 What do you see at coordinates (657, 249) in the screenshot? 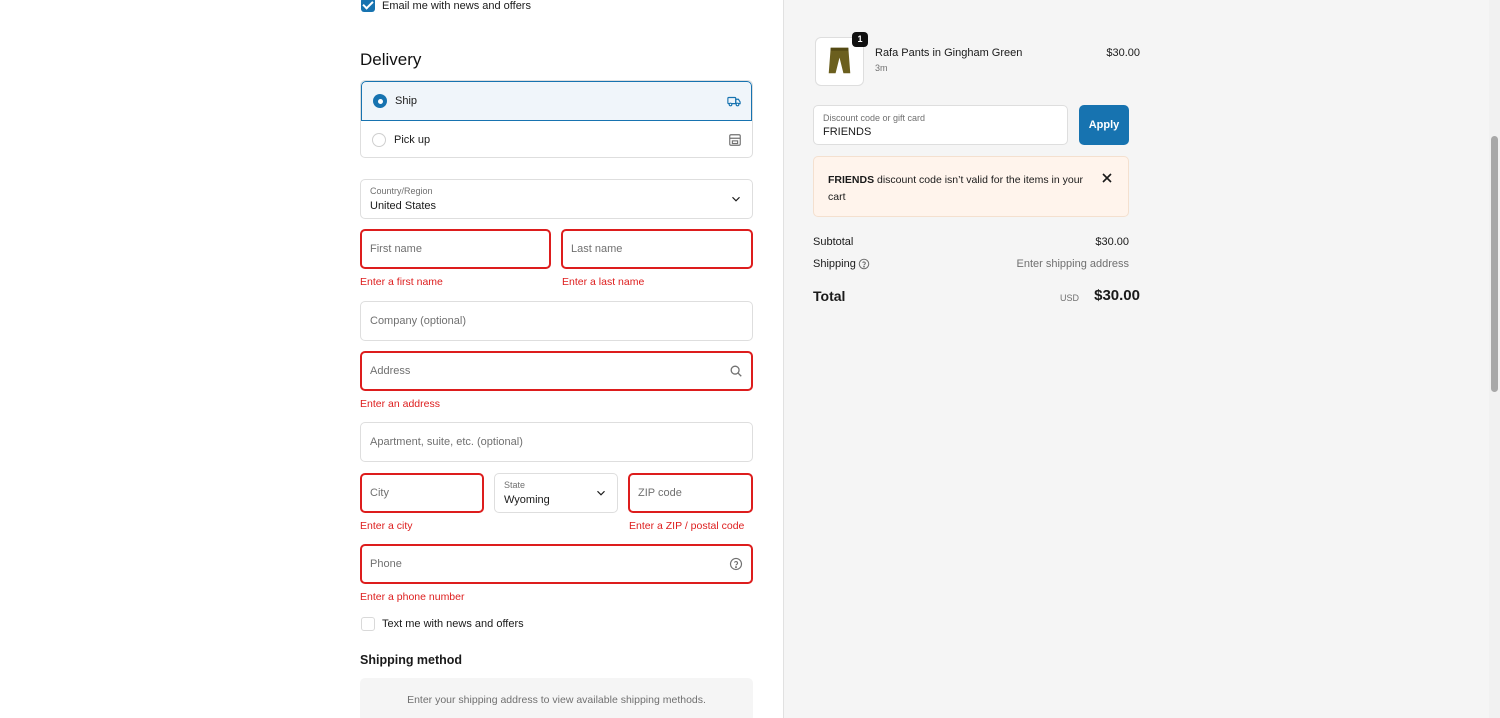
I see `last-name-input: Last name` at bounding box center [657, 249].